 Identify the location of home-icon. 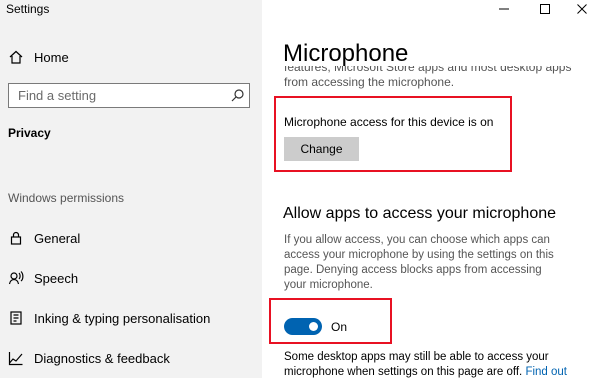
(16, 57).